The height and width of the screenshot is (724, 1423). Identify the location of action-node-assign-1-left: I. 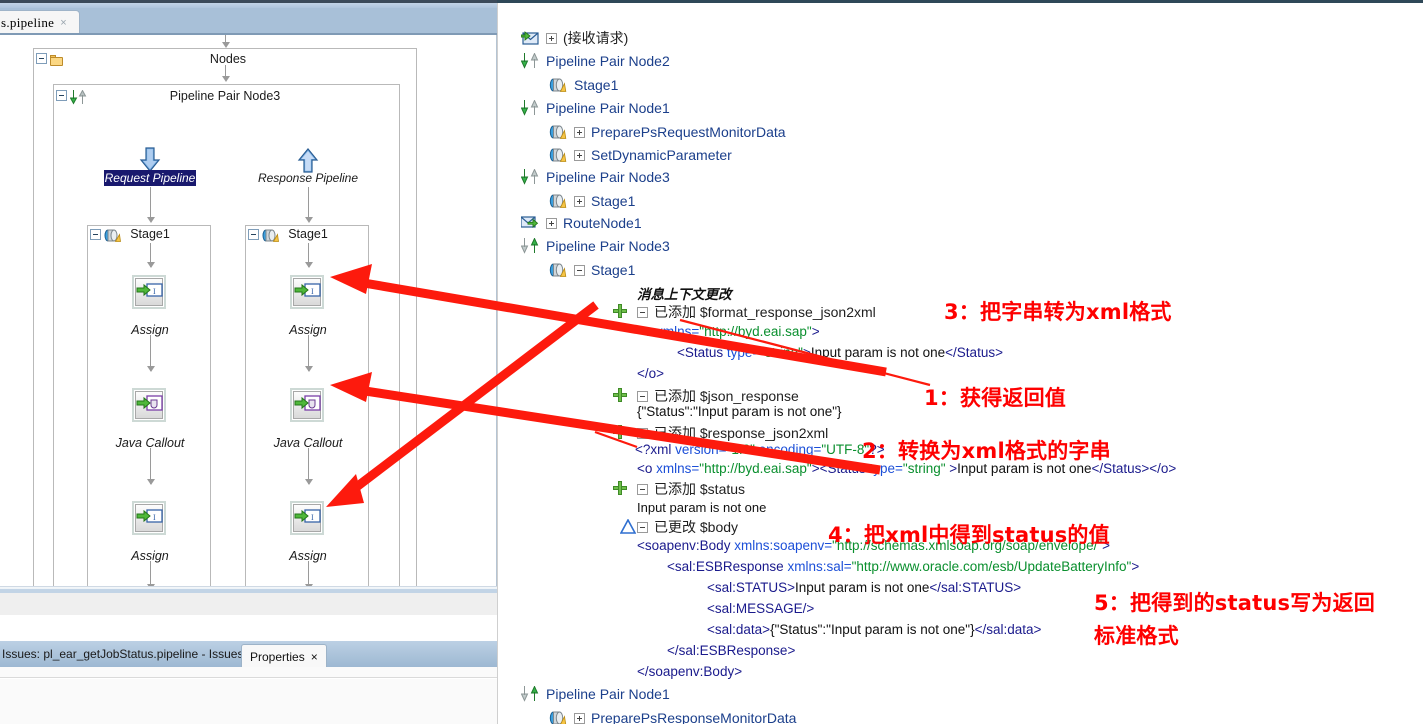
(149, 292).